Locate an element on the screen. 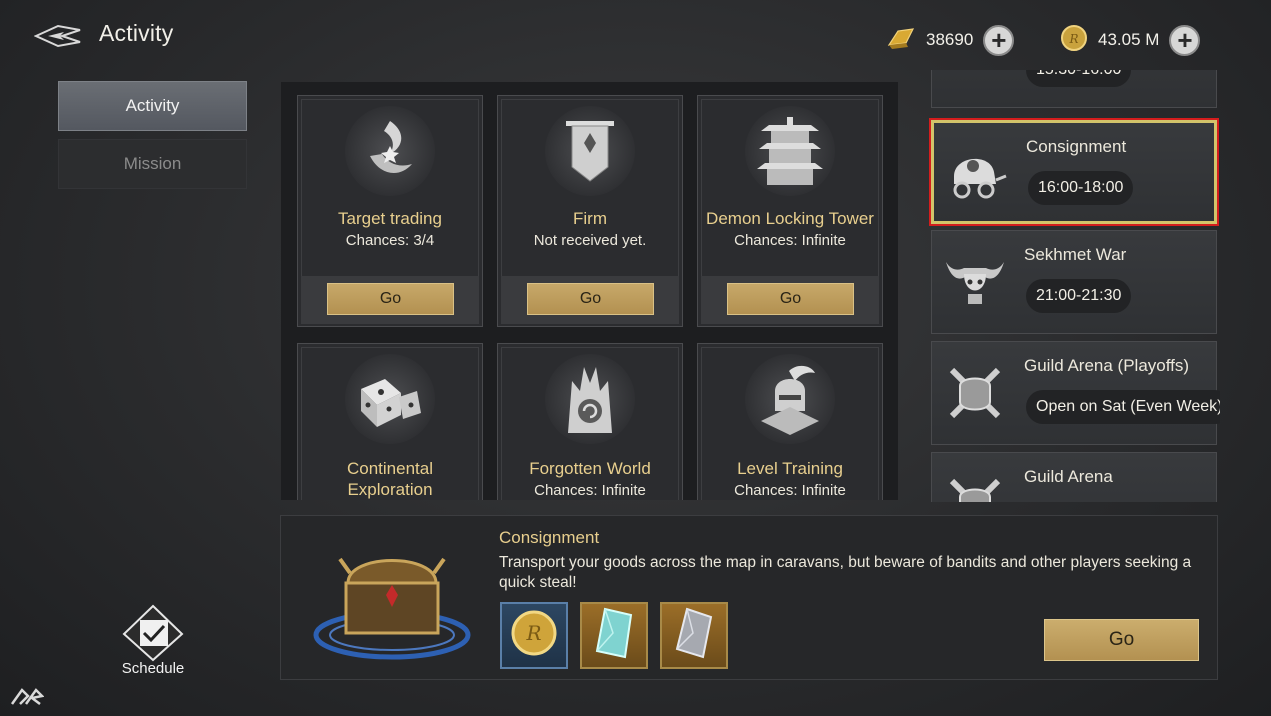 The height and width of the screenshot is (716, 1271). coin-currency: R 43.05 M + is located at coordinates (1130, 40).